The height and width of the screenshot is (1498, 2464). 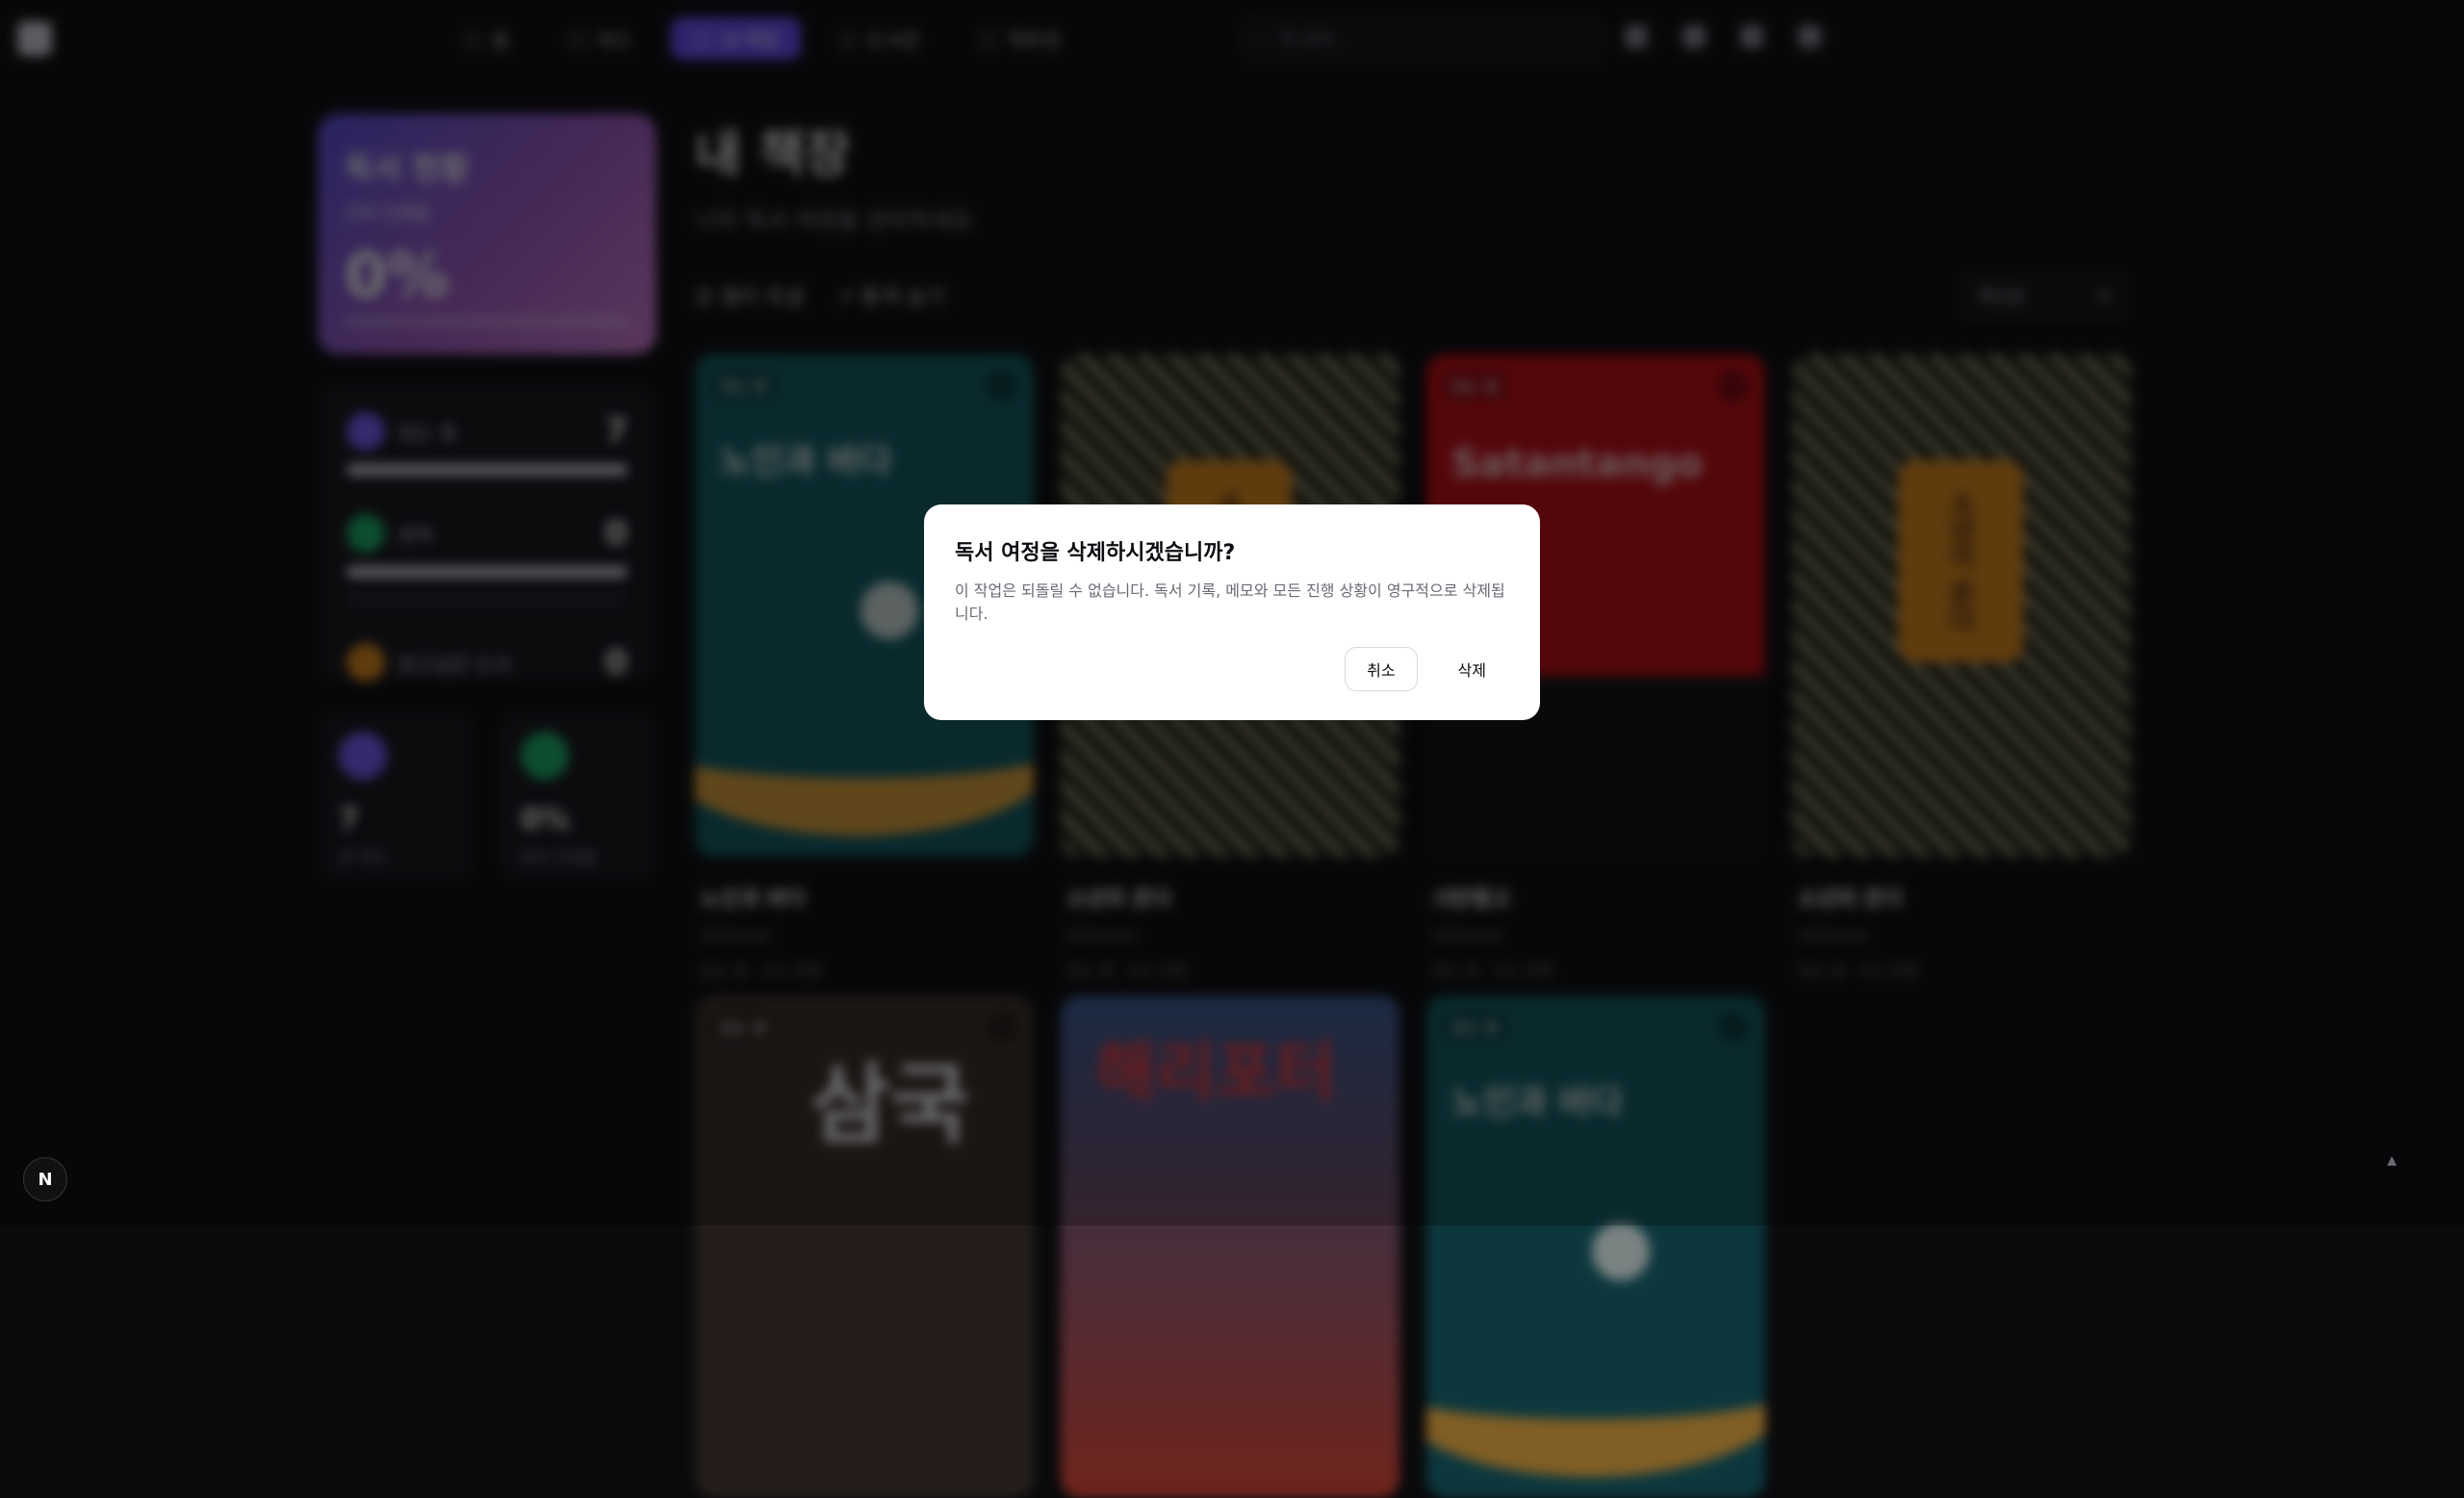 I want to click on delete-button: 삭제, so click(x=1471, y=669).